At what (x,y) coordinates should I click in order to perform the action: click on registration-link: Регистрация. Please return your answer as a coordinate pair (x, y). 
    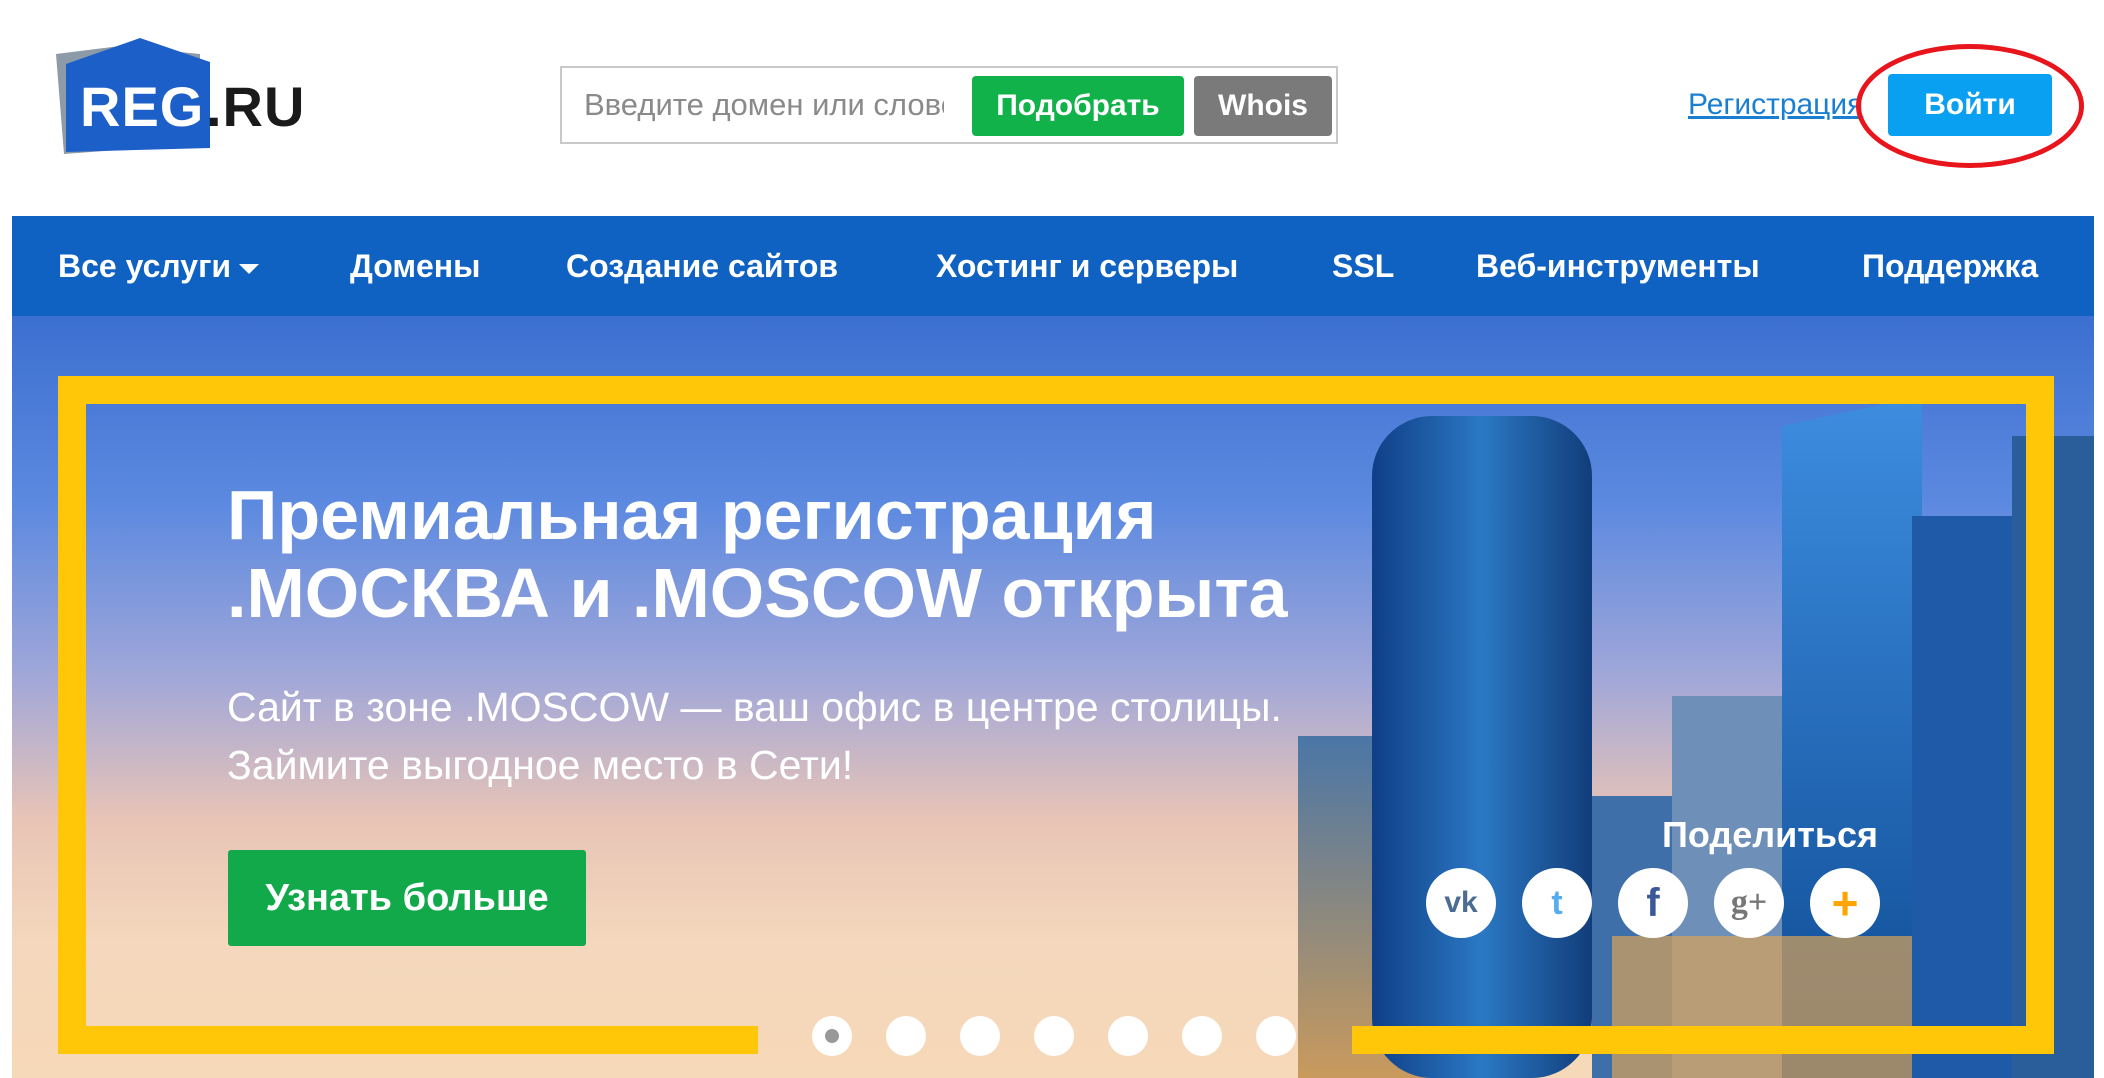
    Looking at the image, I should click on (1775, 105).